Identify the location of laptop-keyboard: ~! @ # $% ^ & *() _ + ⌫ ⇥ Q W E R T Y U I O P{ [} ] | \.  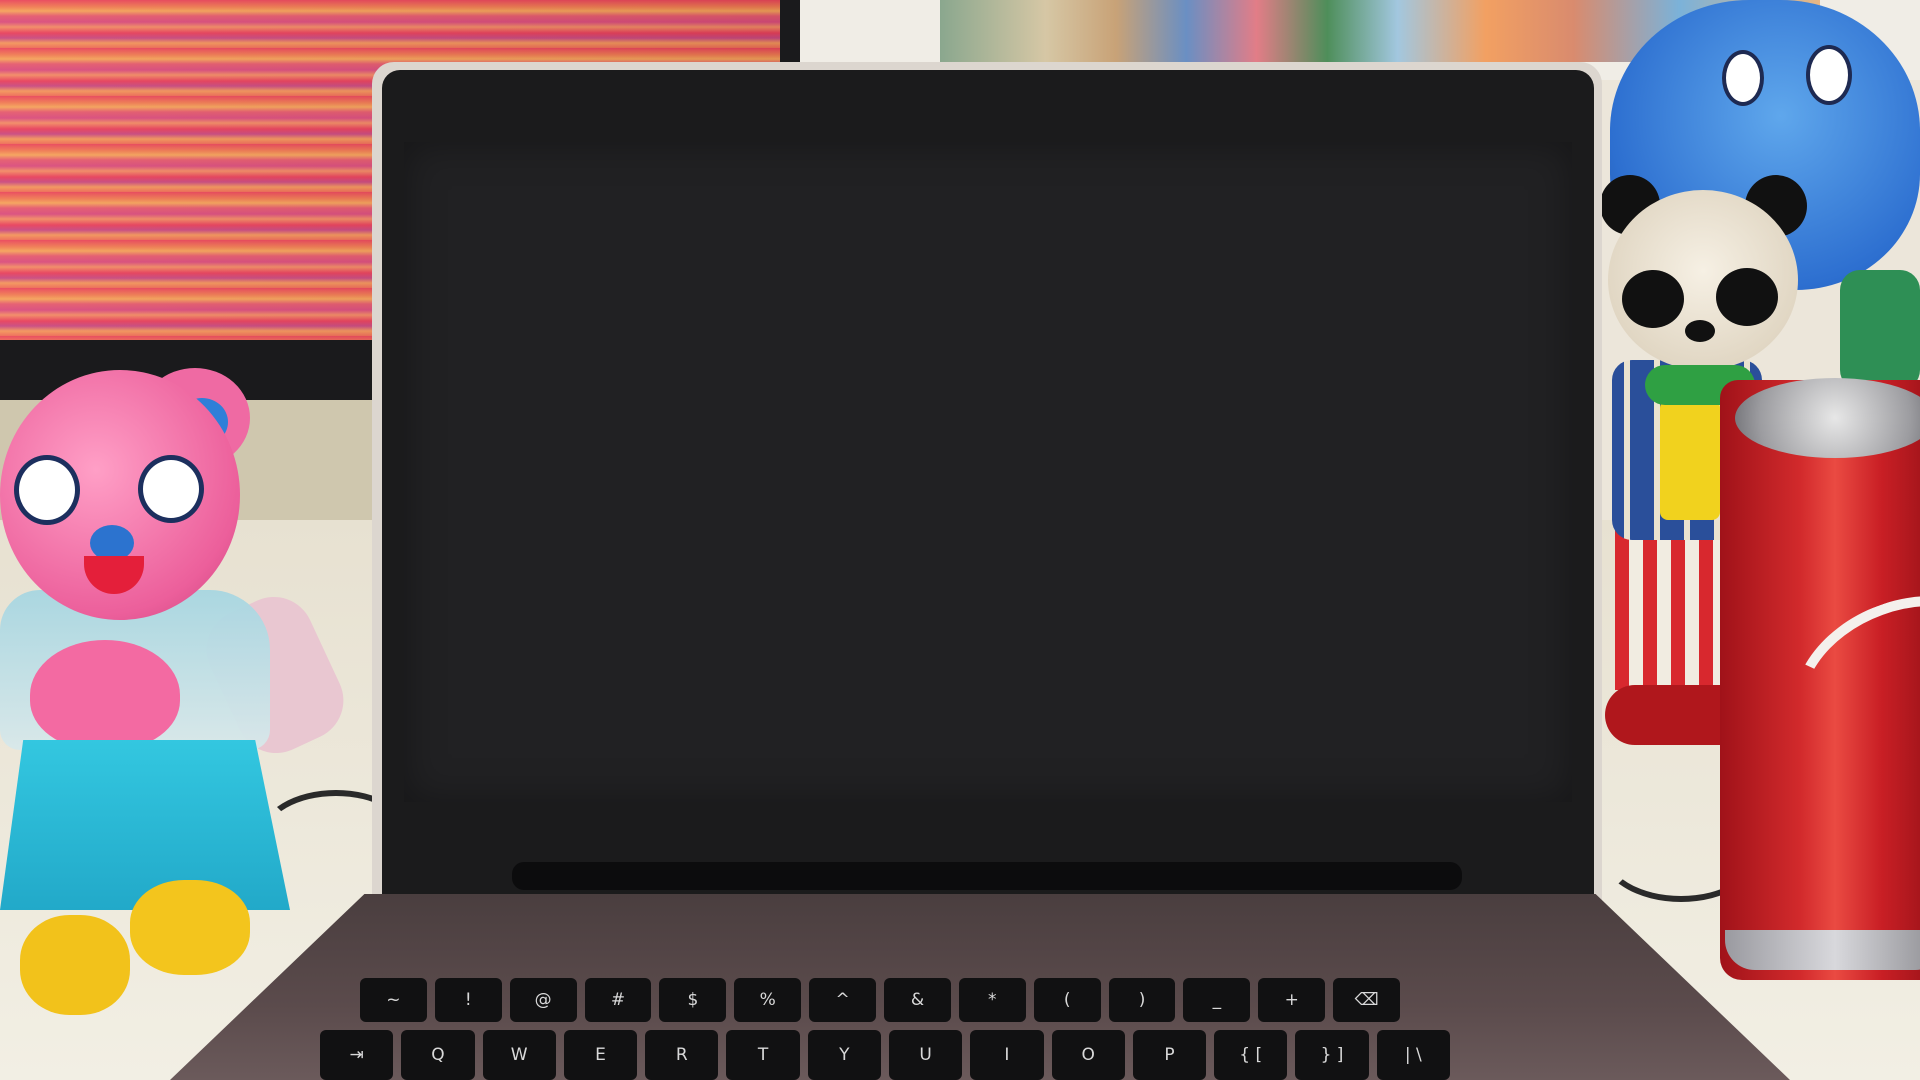
(950, 1012).